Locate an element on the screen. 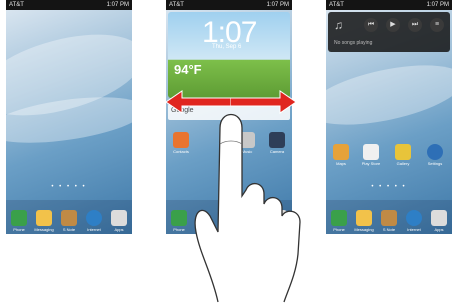 The width and height of the screenshot is (454, 304). app-label: Gallery is located at coordinates (403, 163).